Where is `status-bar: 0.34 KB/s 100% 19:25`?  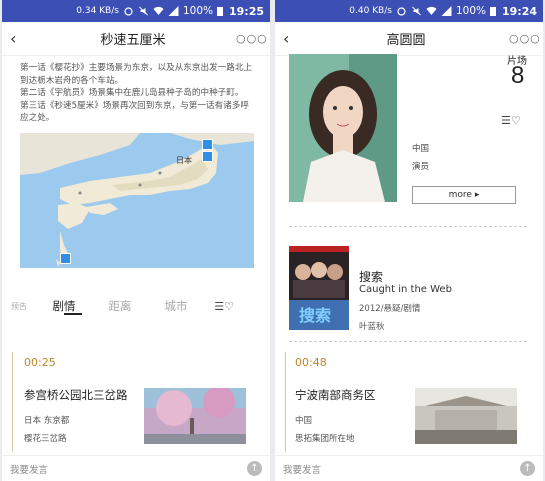 status-bar: 0.34 KB/s 100% 19:25 is located at coordinates (136, 11).